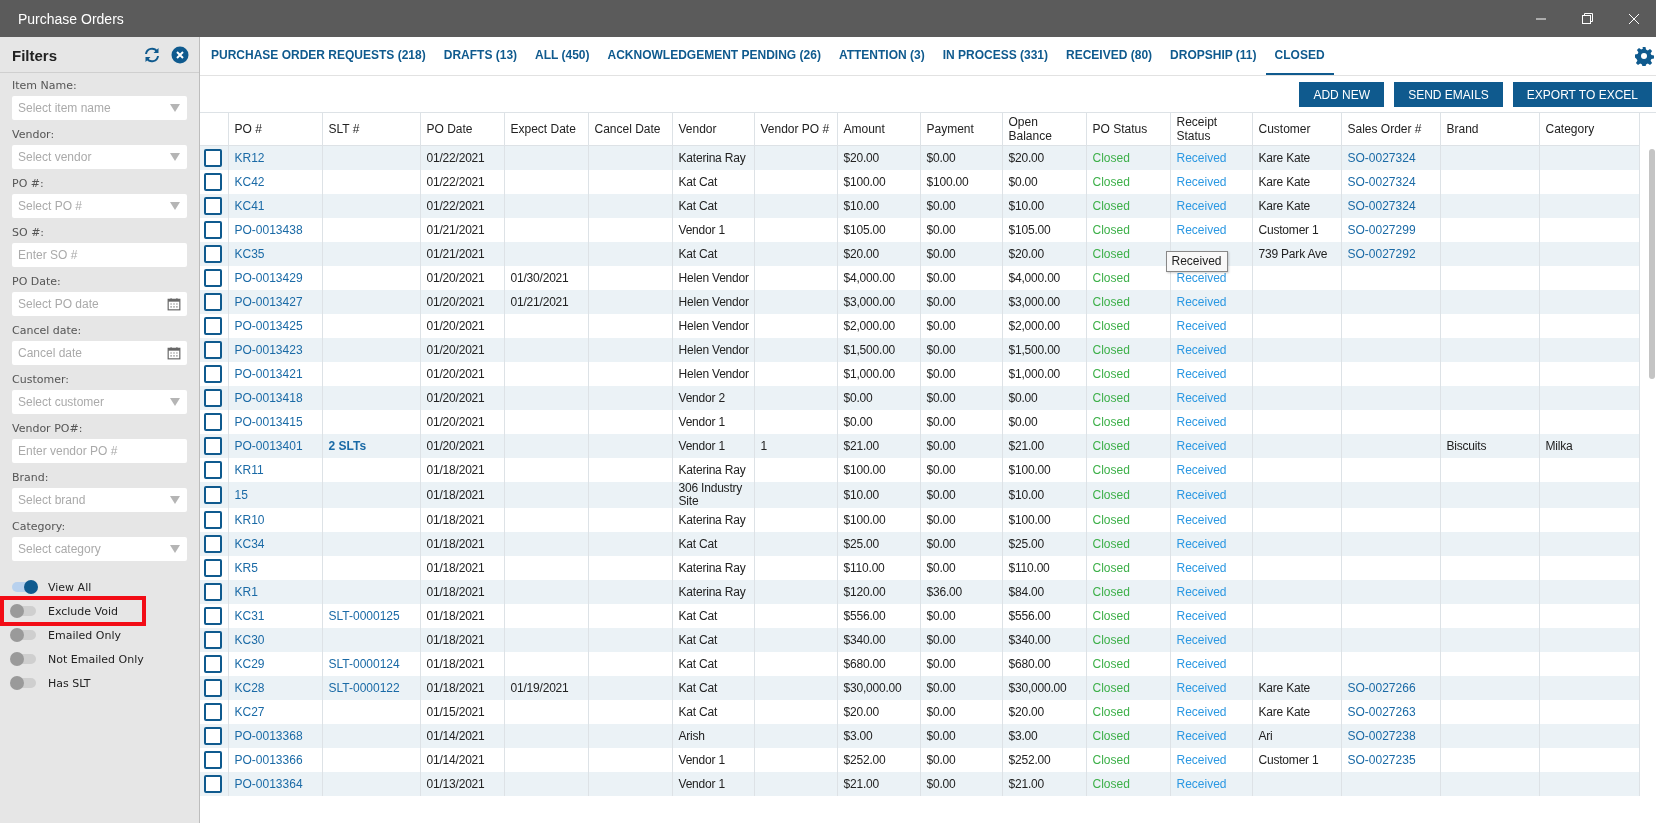 This screenshot has height=823, width=1656. I want to click on tab: ATTENTION (3), so click(881, 56).